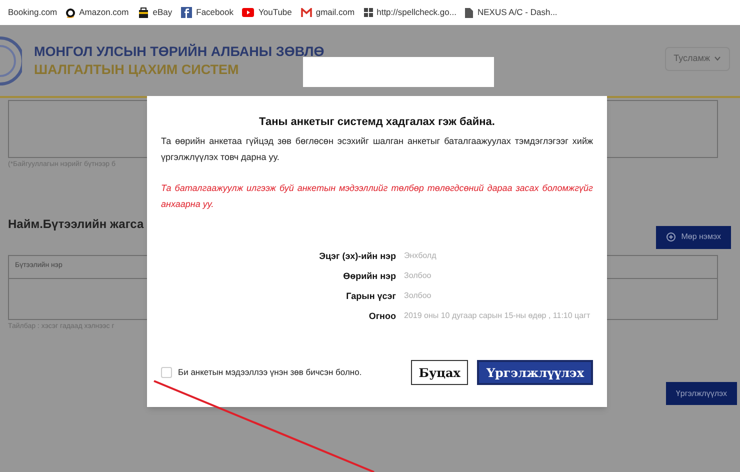 Image resolution: width=740 pixels, height=472 pixels. Describe the element at coordinates (143, 12) in the screenshot. I see `shopping-bag-icon` at that location.